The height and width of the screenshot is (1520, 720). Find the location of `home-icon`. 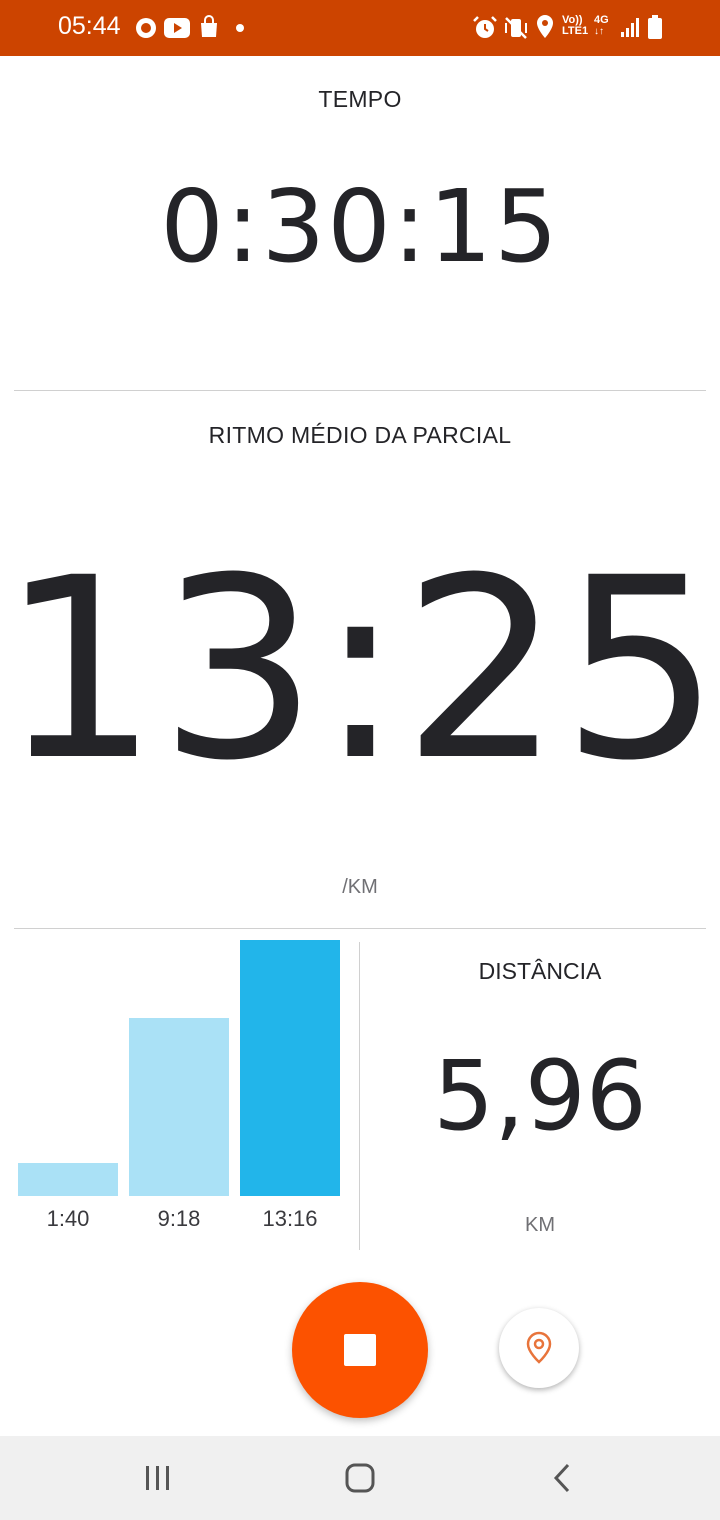

home-icon is located at coordinates (360, 1478).